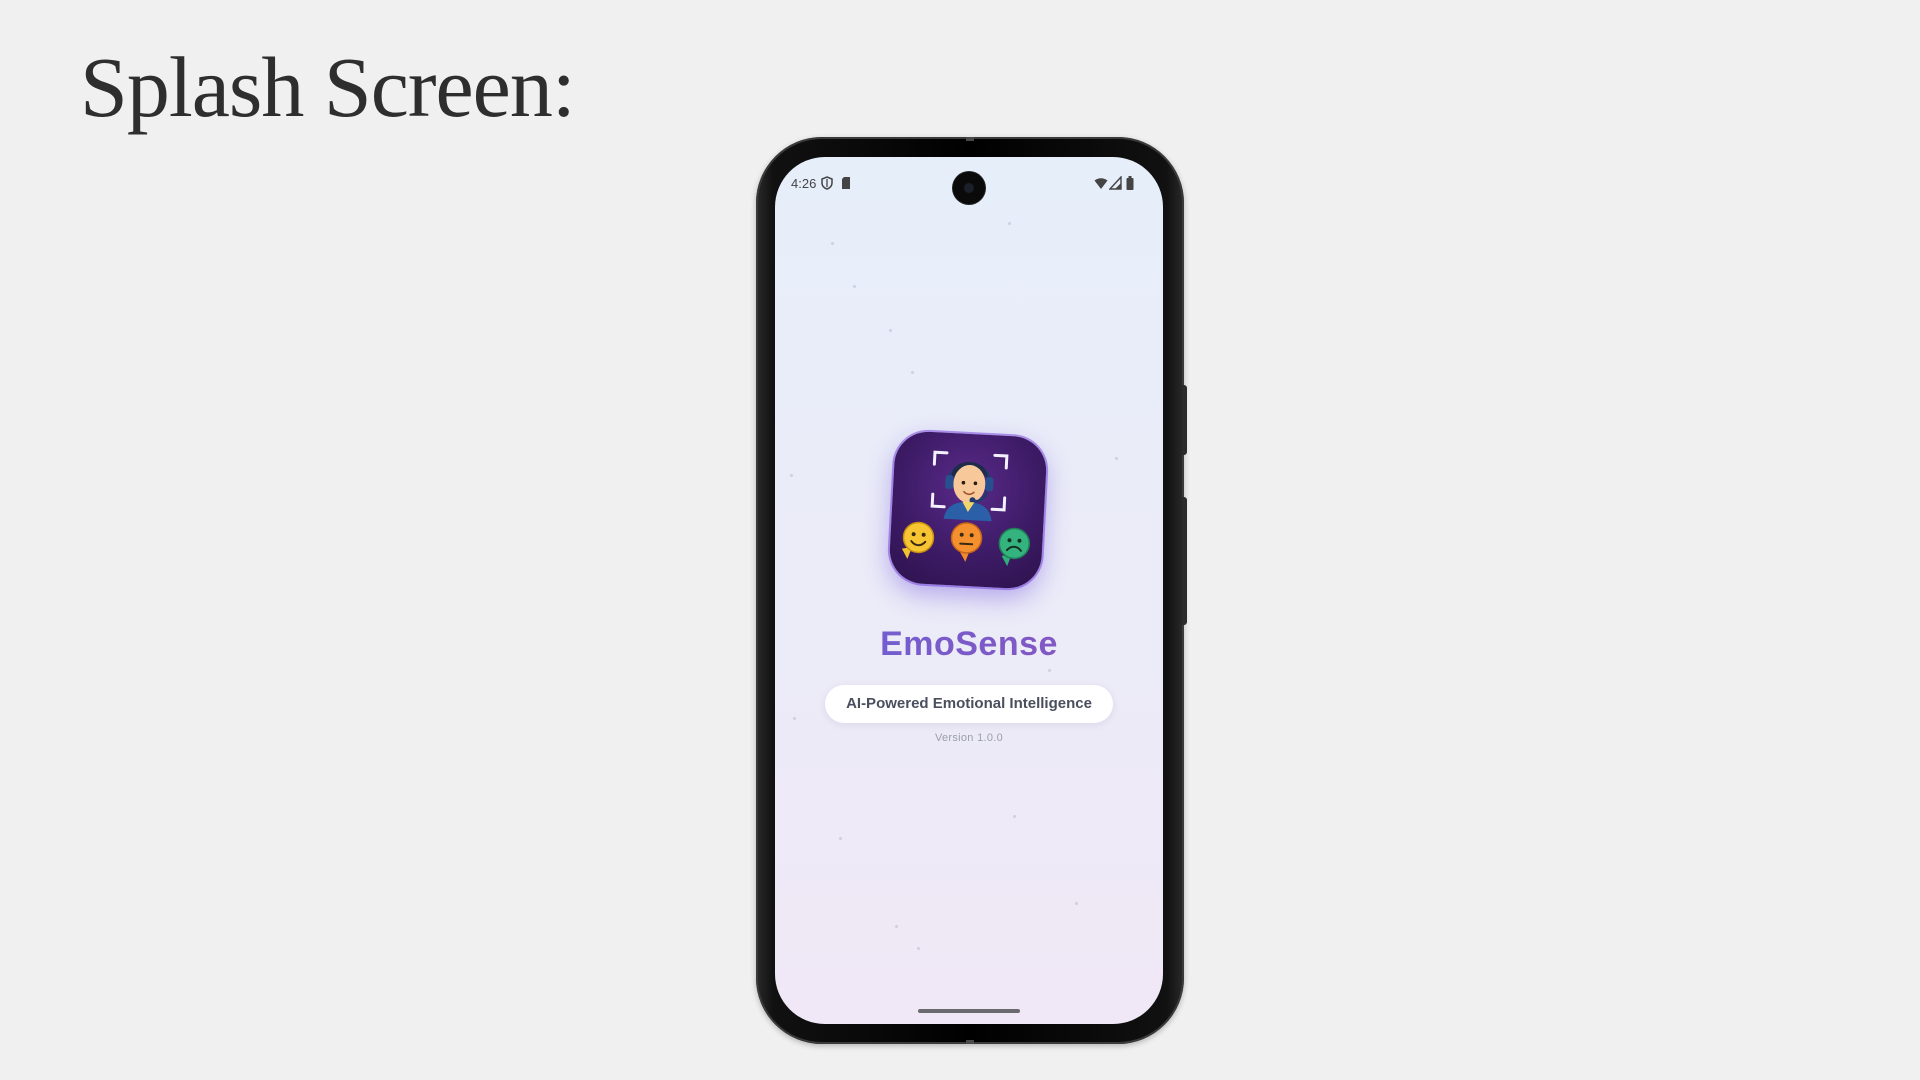 The image size is (1920, 1080). What do you see at coordinates (969, 704) in the screenshot?
I see `tagline-badge: AI-Powered Emotional Intelligence` at bounding box center [969, 704].